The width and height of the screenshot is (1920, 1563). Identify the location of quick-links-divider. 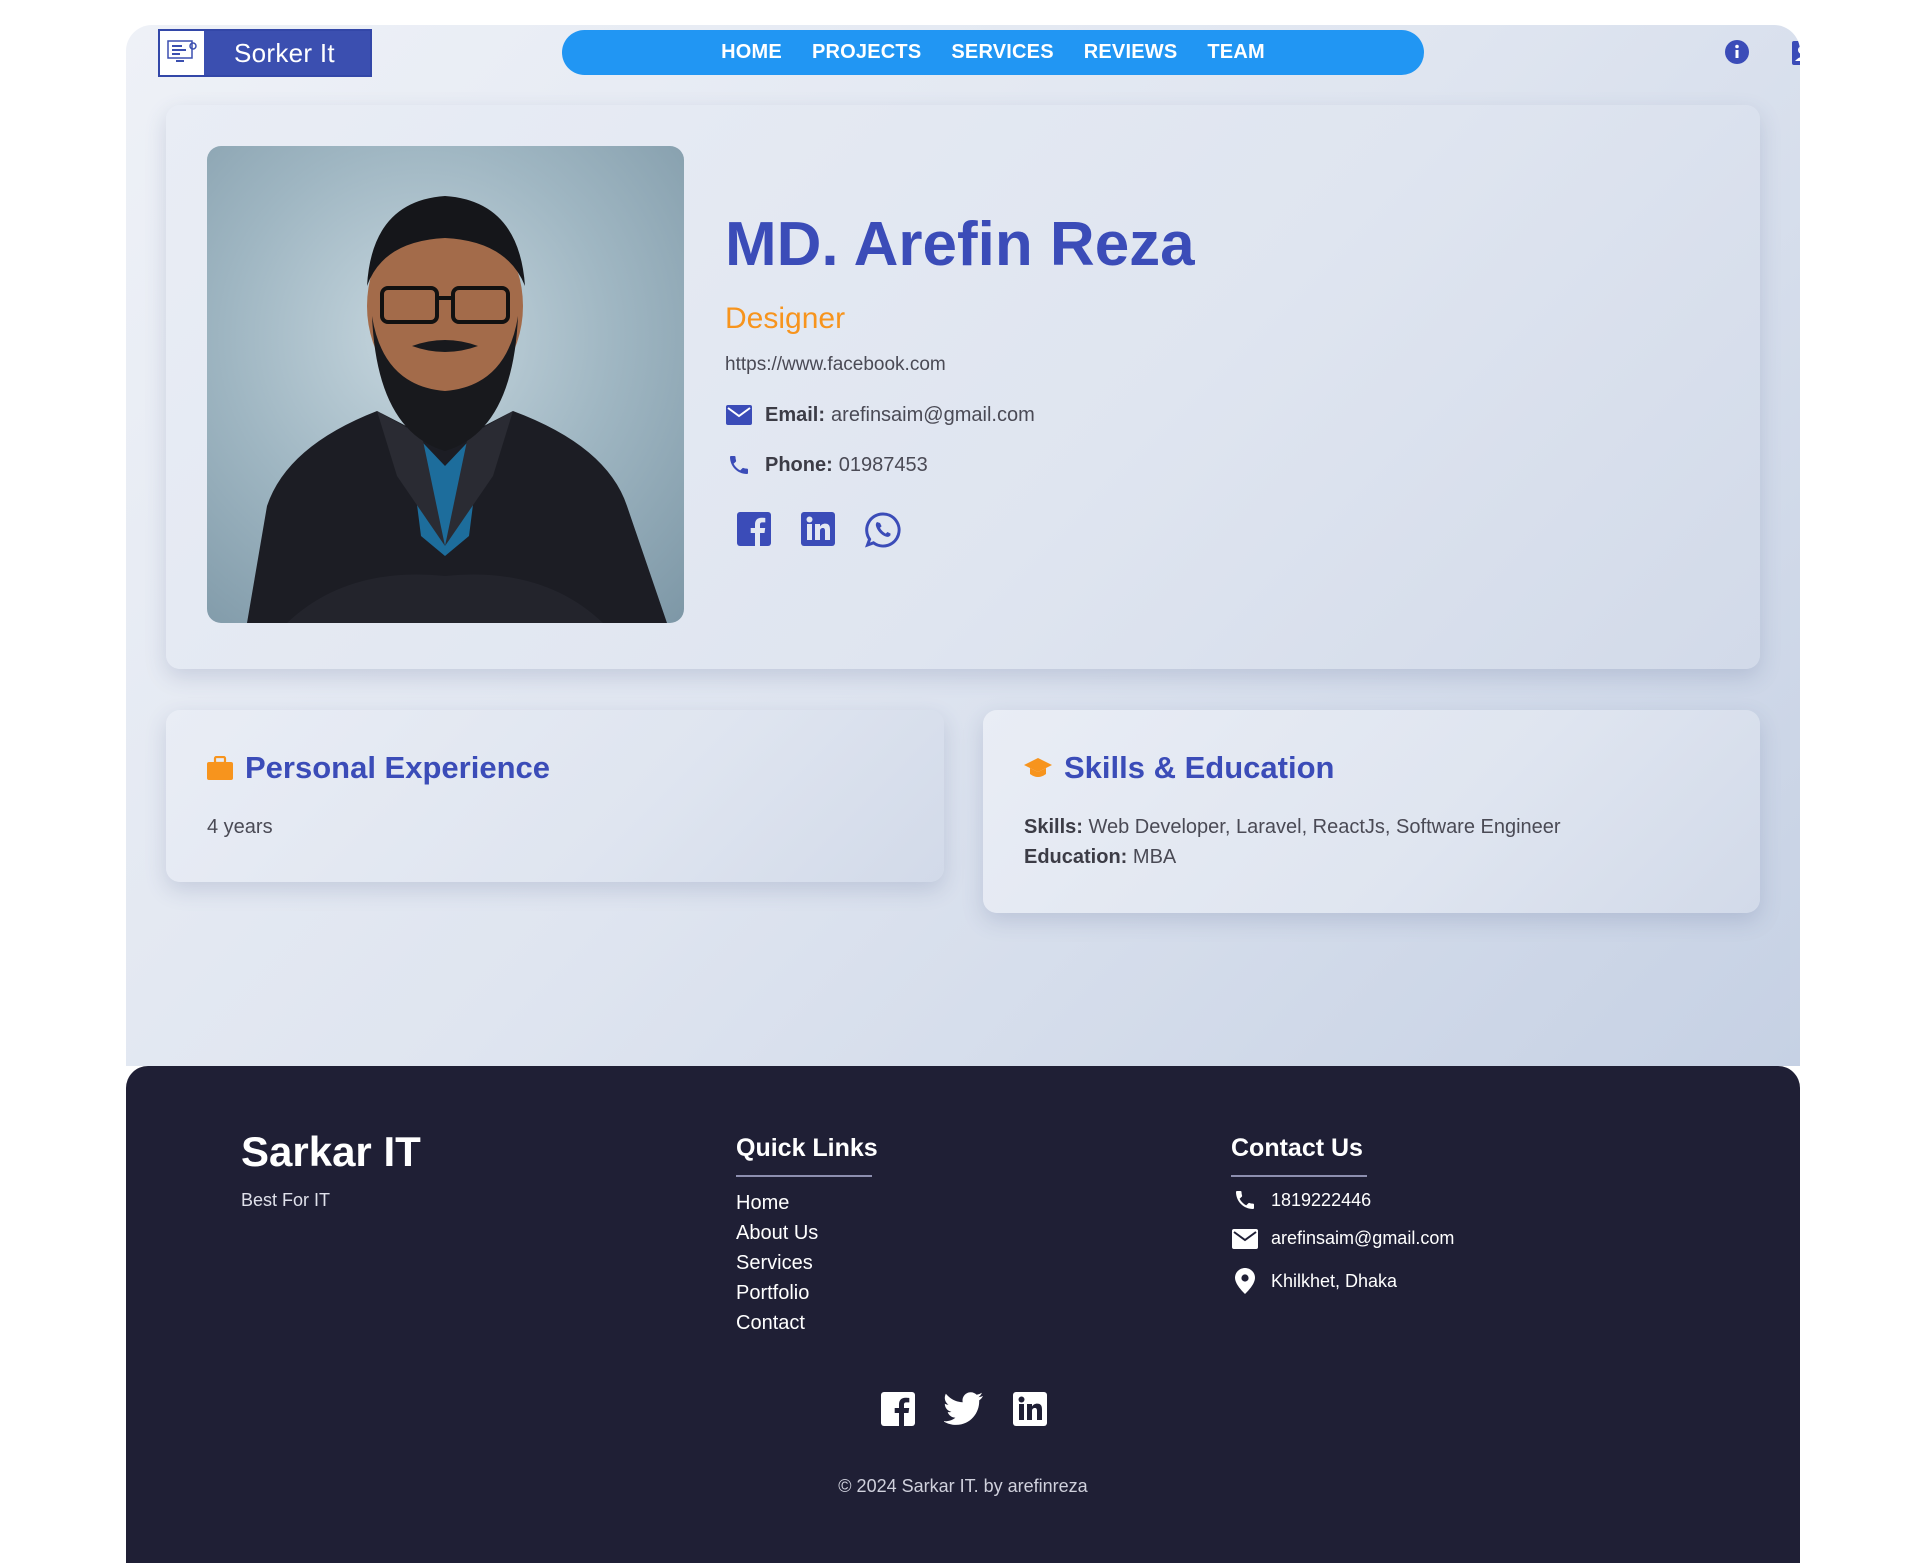
(804, 1176).